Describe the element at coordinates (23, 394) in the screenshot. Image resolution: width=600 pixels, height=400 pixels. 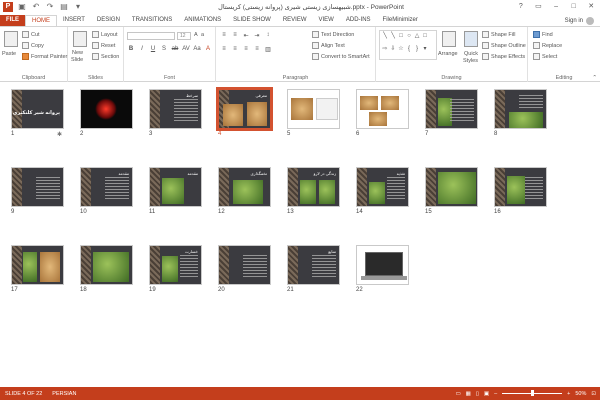
I see `slide-count: SLIDE 4 OF 22` at that location.